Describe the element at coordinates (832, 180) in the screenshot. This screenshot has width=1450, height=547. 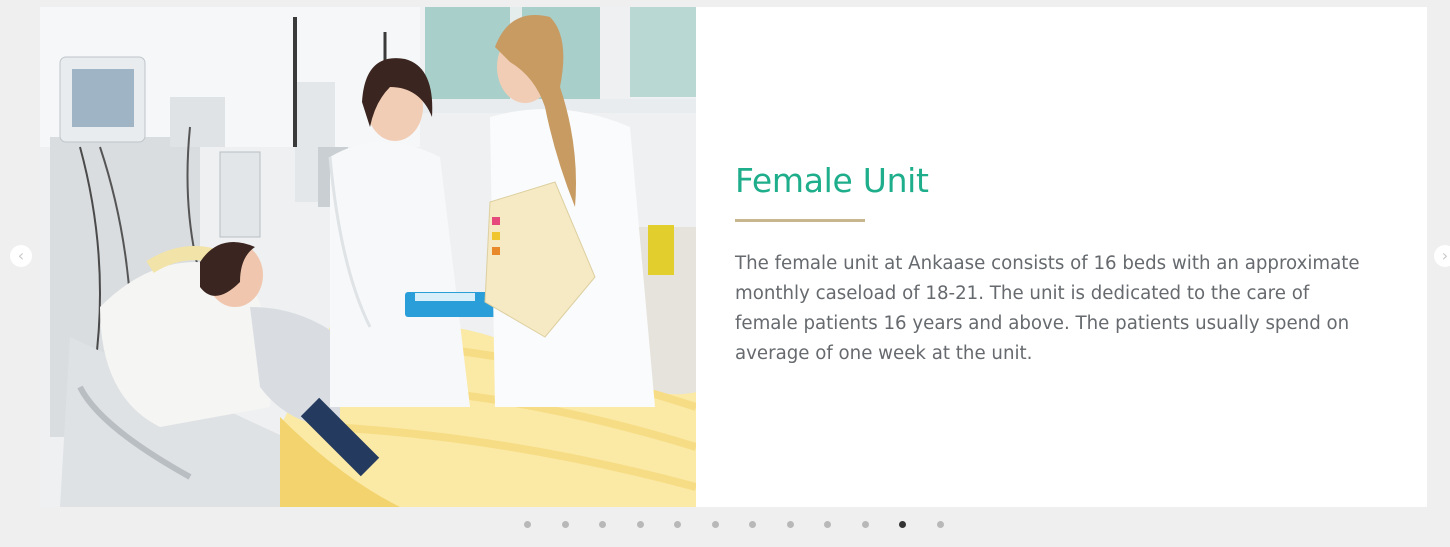
I see `slide-title: Female Unit` at that location.